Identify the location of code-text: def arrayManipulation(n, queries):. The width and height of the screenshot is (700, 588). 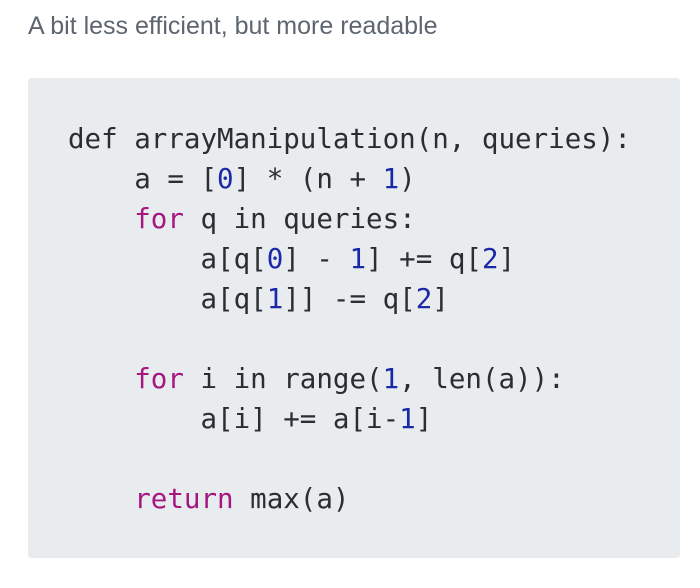
(349, 139).